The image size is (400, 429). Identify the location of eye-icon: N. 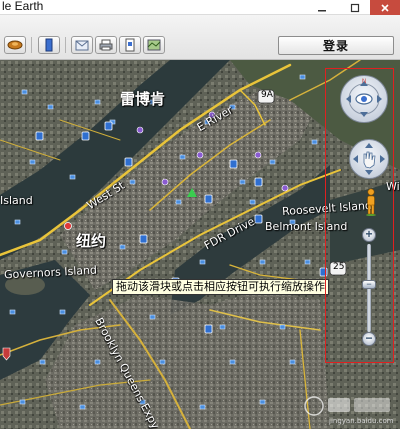
(364, 98).